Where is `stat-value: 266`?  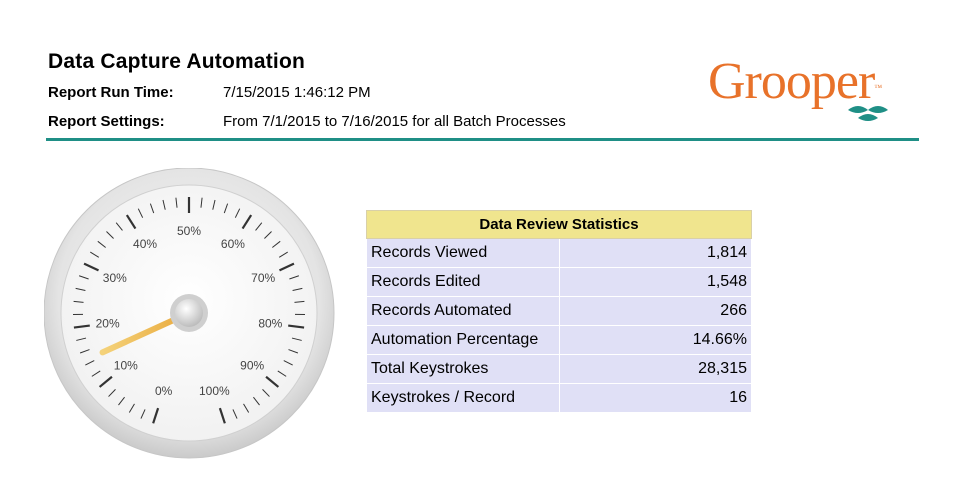 stat-value: 266 is located at coordinates (655, 311).